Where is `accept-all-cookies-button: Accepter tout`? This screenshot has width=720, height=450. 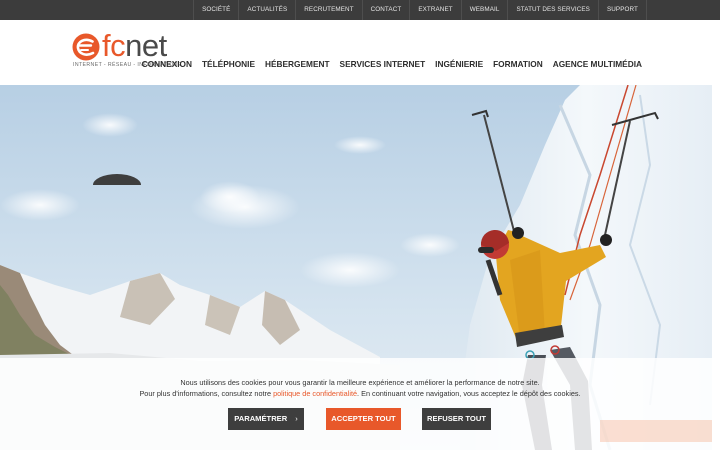 accept-all-cookies-button: Accepter tout is located at coordinates (363, 419).